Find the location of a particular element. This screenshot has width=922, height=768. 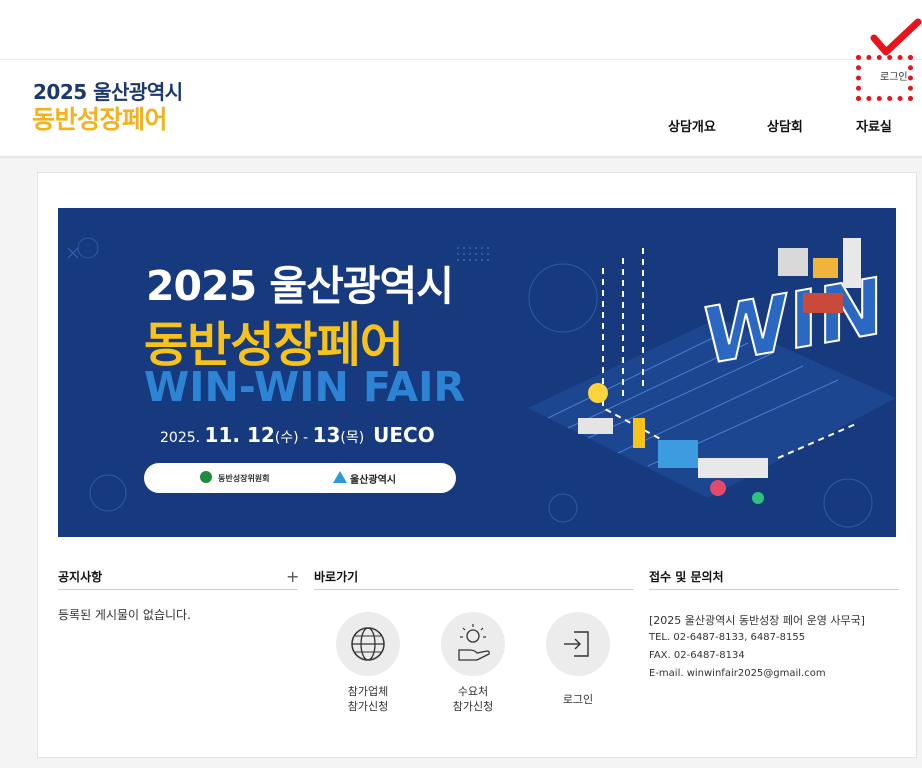

banner-event-date: 2025. 11. 12(수) - 13(목) UECO is located at coordinates (297, 435).